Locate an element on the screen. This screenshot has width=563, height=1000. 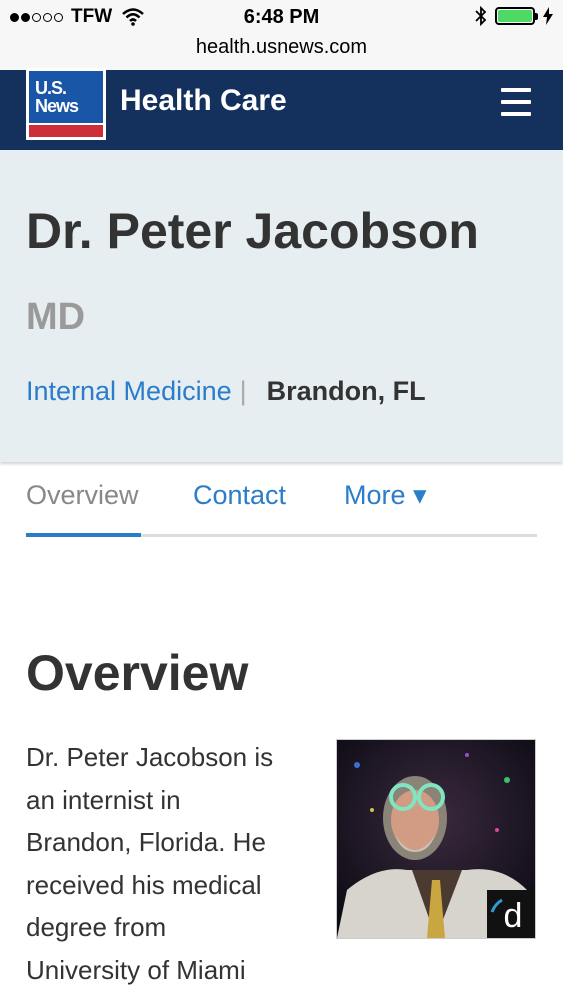
site-header: U.S. News Health Care is located at coordinates (281, 109).